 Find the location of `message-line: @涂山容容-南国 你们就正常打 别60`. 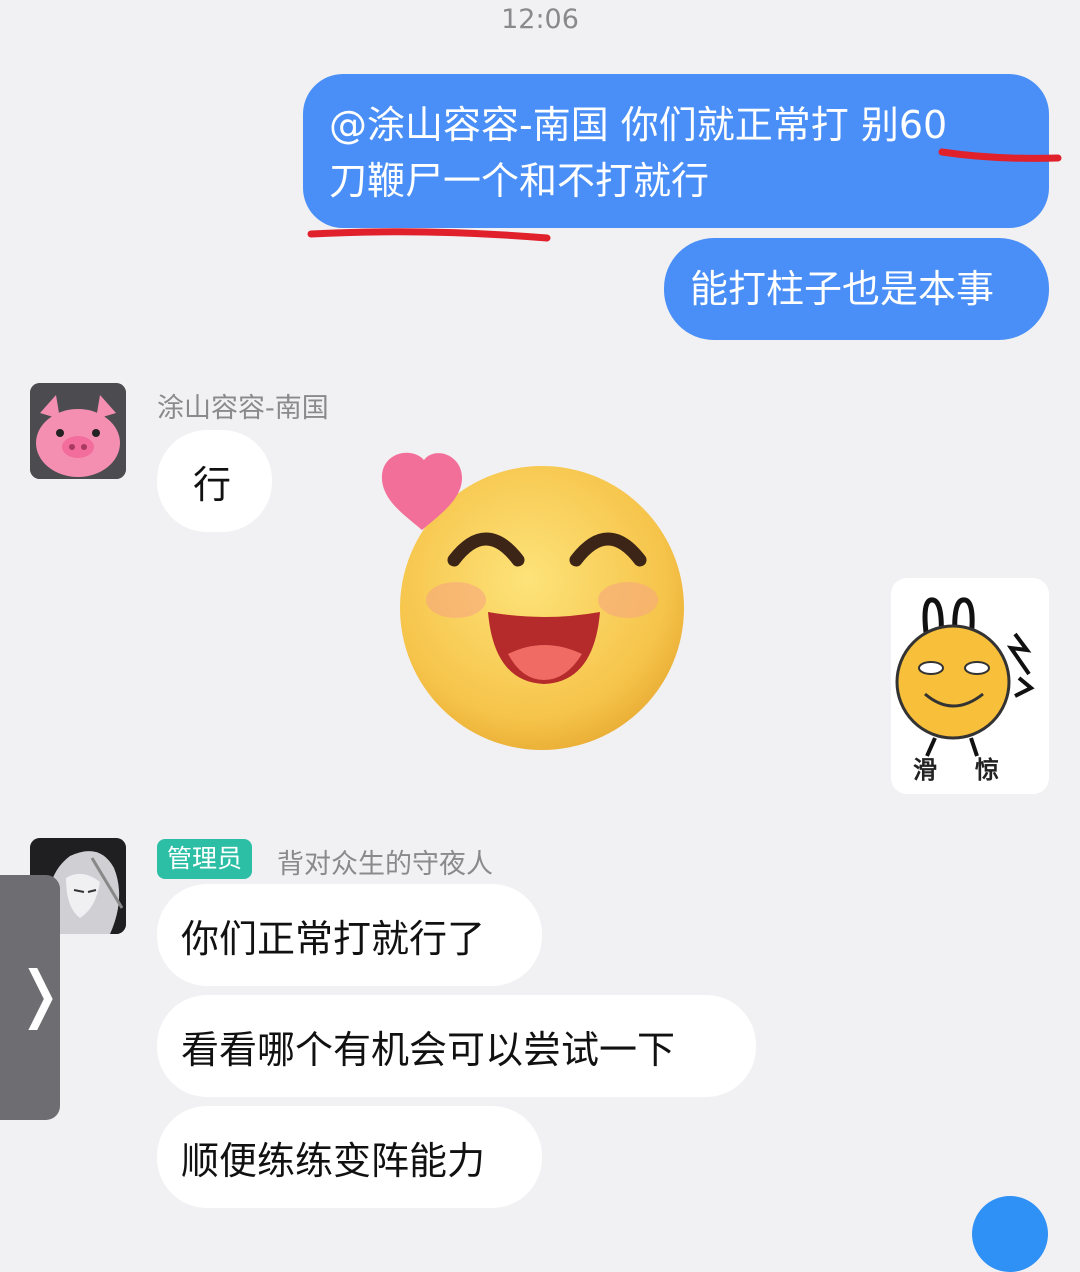

message-line: @涂山容容-南国 你们就正常打 别60 is located at coordinates (638, 125).